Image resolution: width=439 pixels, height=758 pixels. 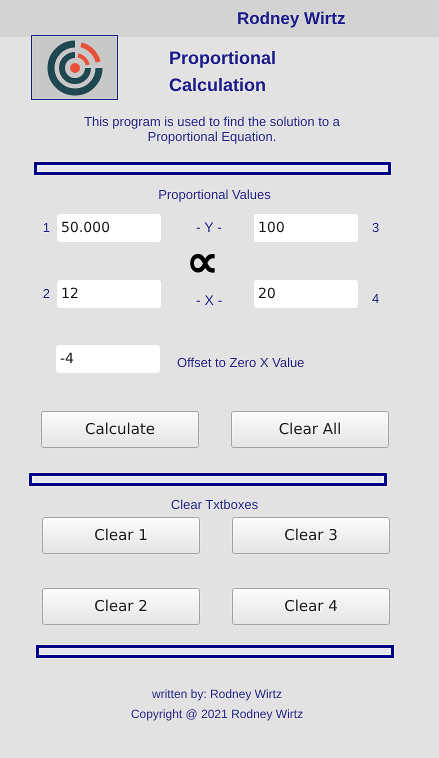 What do you see at coordinates (46, 227) in the screenshot?
I see `field-number: 1` at bounding box center [46, 227].